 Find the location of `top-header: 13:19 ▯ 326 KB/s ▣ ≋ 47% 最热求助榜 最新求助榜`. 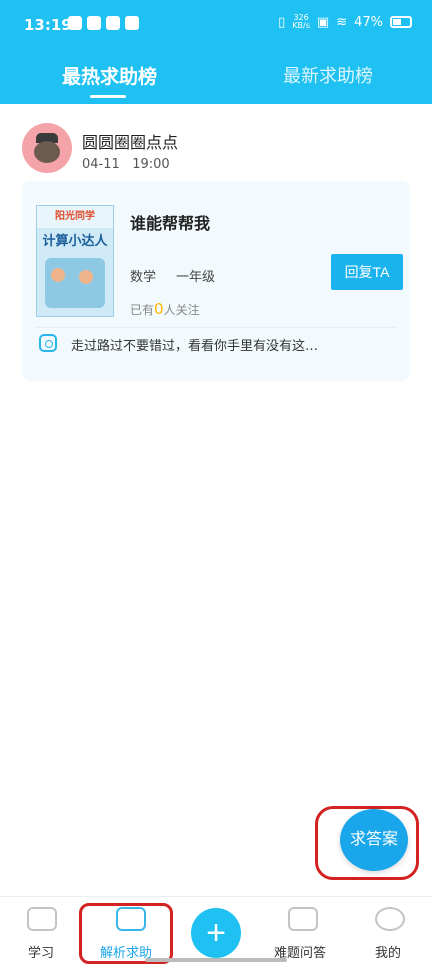

top-header: 13:19 ▯ 326 KB/s ▣ ≋ 47% 最热求助榜 最新求助榜 is located at coordinates (216, 52).